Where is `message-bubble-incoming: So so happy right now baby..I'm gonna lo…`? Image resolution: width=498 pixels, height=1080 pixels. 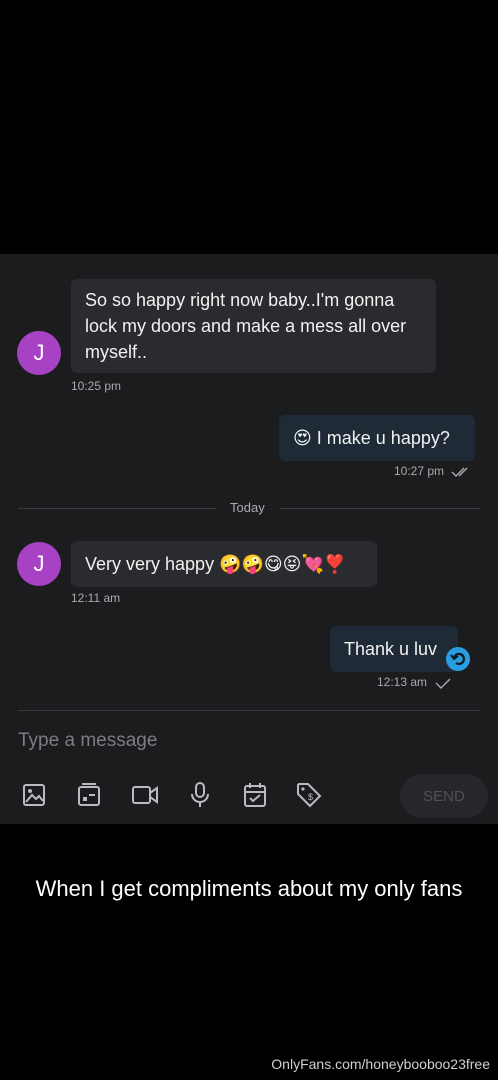 message-bubble-incoming: So so happy right now baby..I'm gonna lo… is located at coordinates (253, 326).